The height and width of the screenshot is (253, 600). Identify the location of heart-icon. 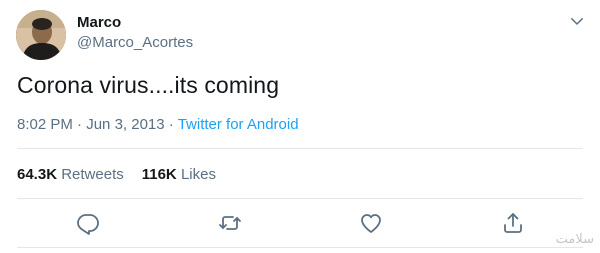
(371, 223).